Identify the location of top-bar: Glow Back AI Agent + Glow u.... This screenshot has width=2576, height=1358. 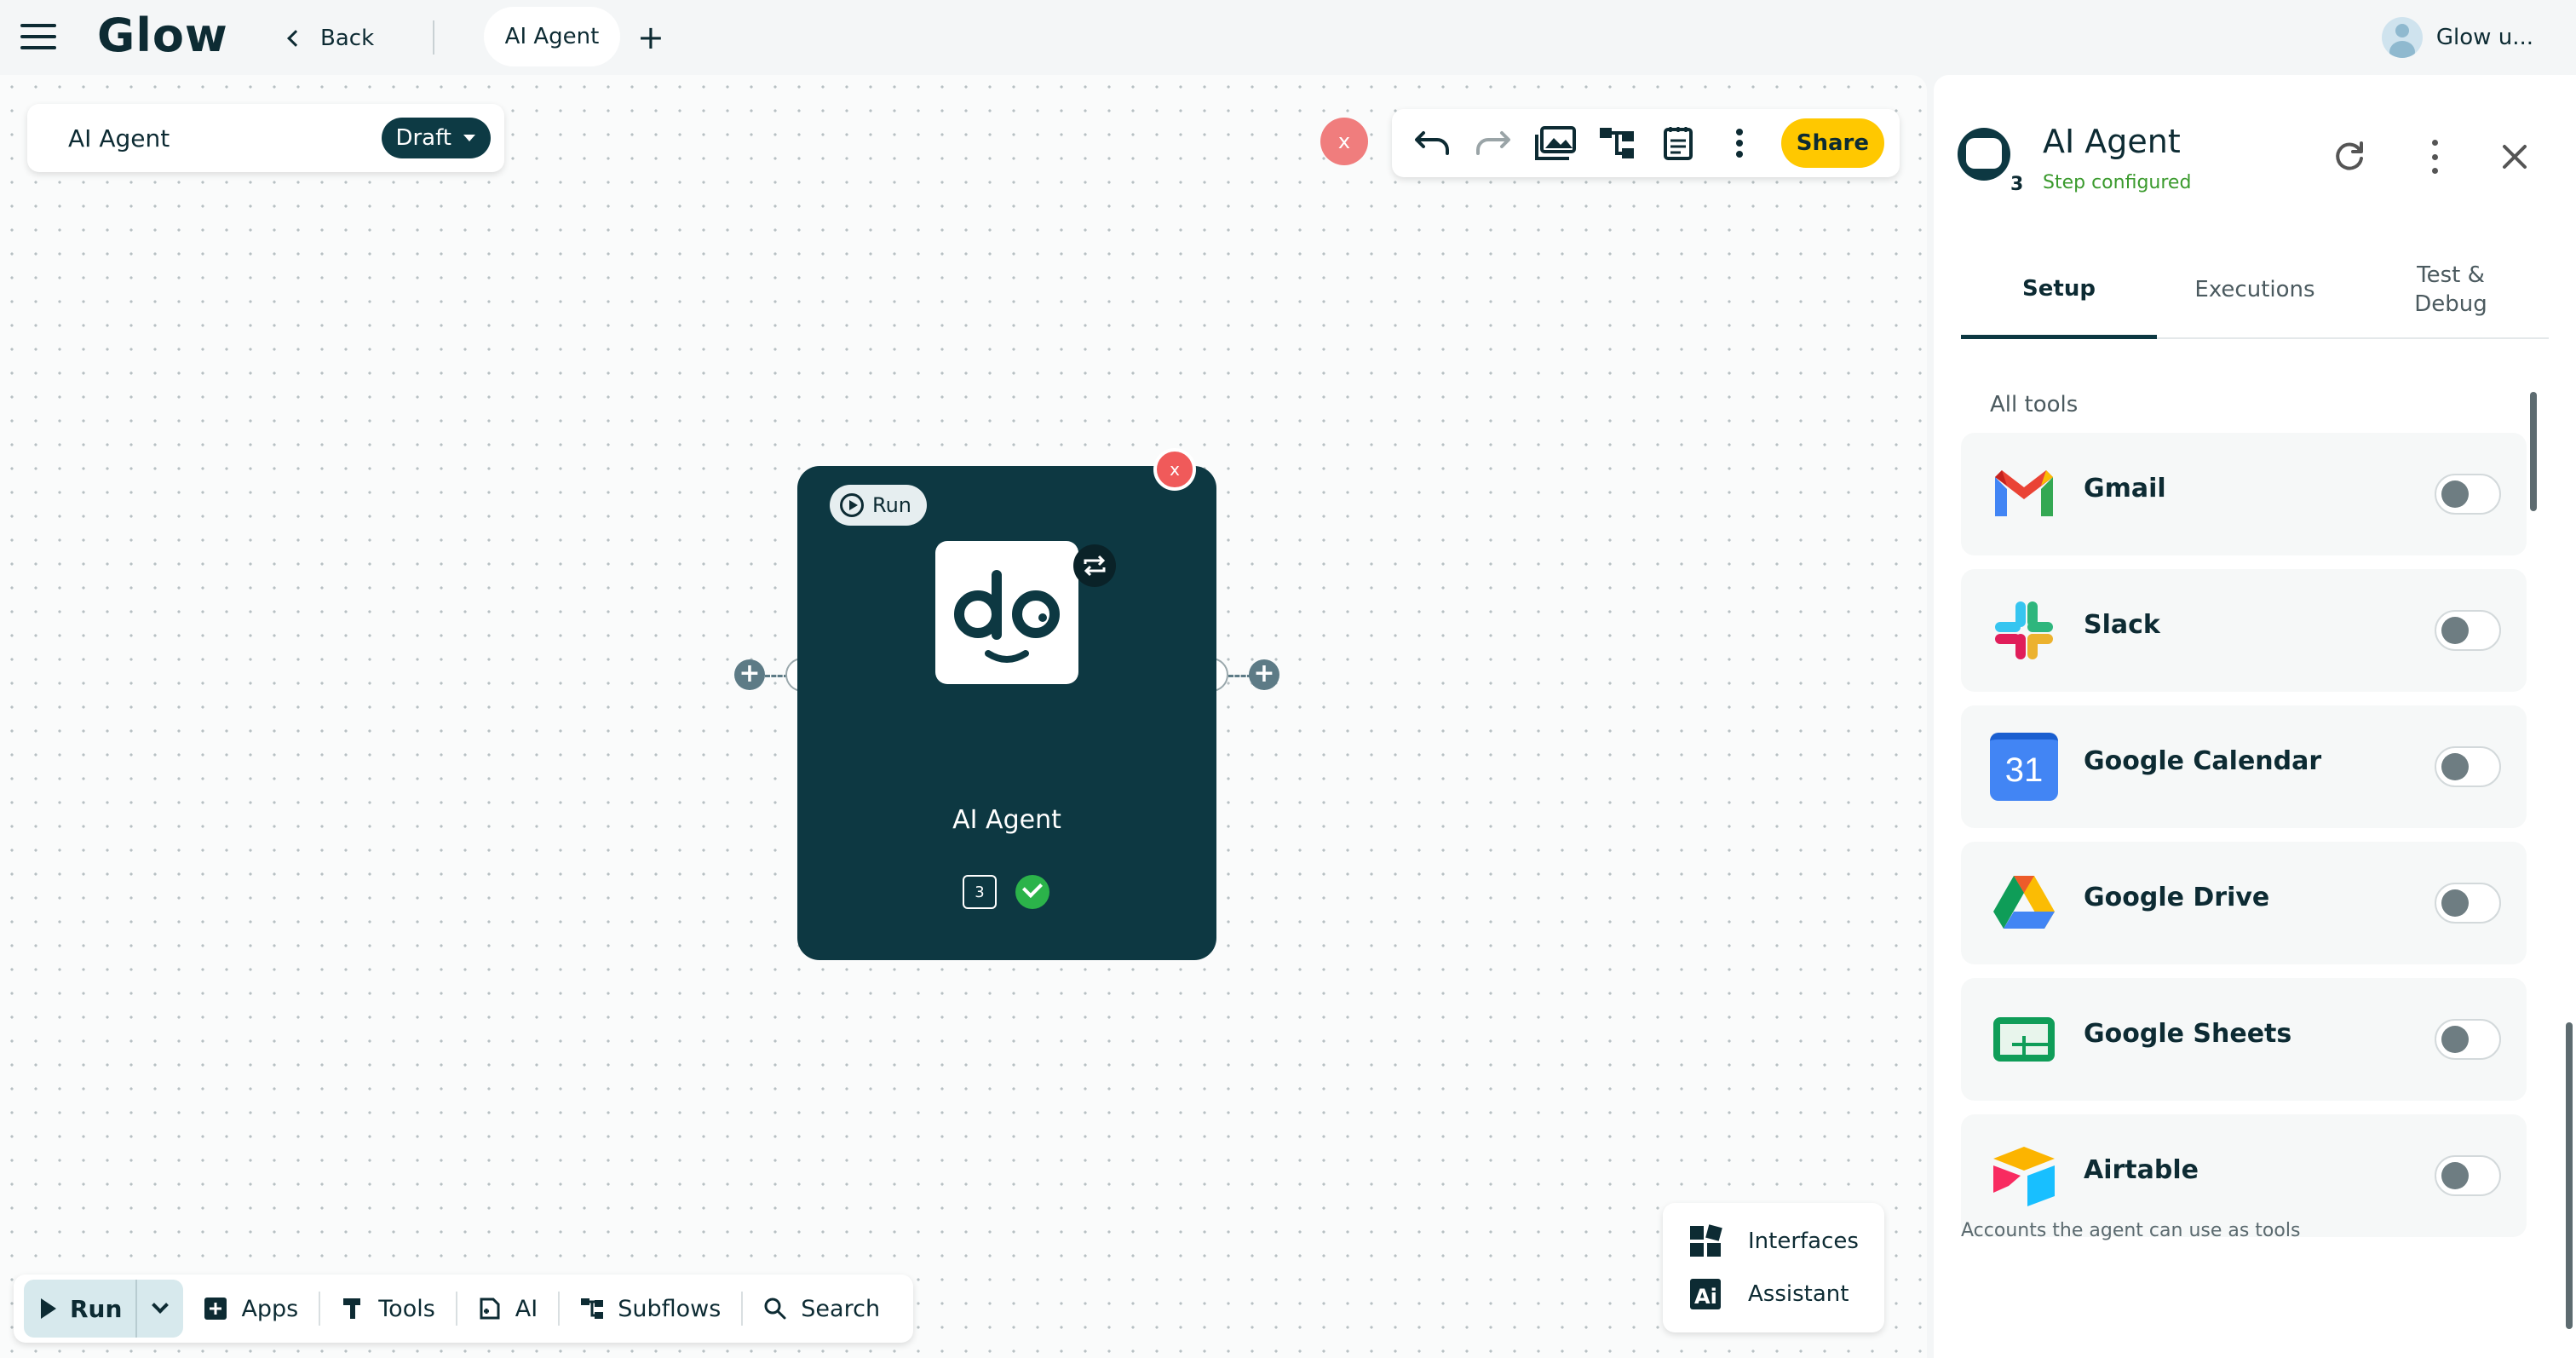
(1288, 37).